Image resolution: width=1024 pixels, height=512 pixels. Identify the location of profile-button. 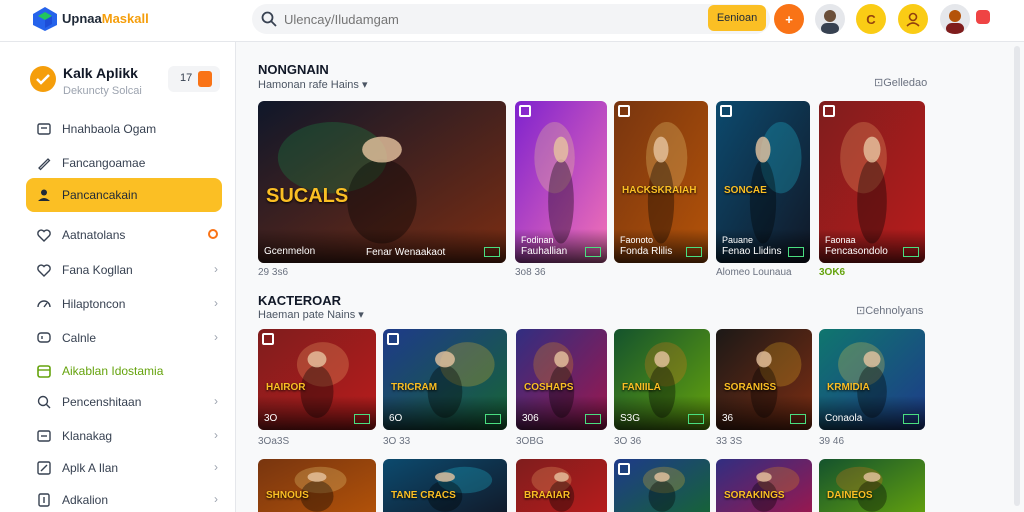
(913, 19).